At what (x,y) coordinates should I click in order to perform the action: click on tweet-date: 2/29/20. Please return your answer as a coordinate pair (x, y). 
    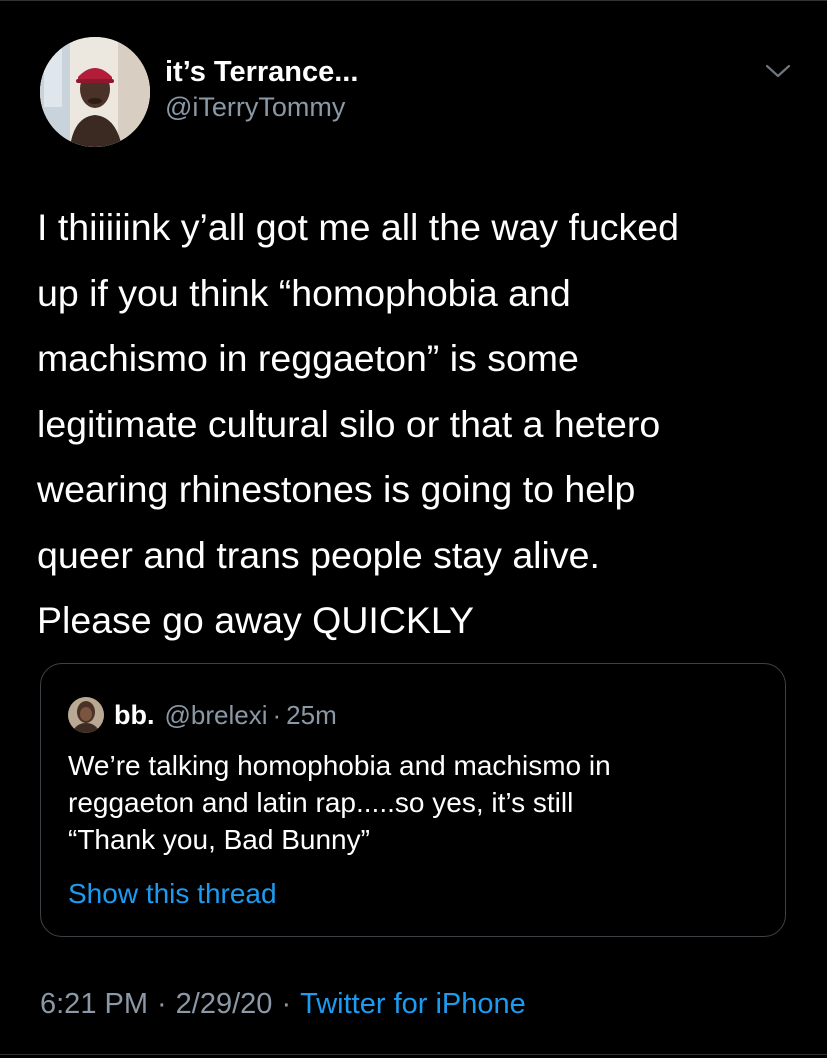
    Looking at the image, I should click on (224, 1004).